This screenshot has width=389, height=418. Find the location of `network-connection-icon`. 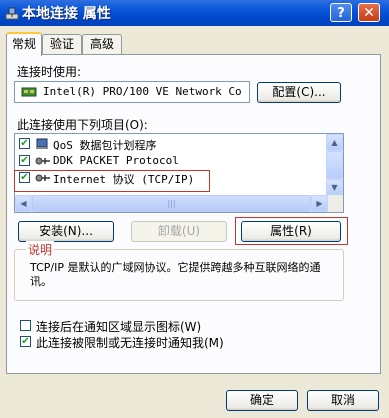

network-connection-icon is located at coordinates (12, 13).